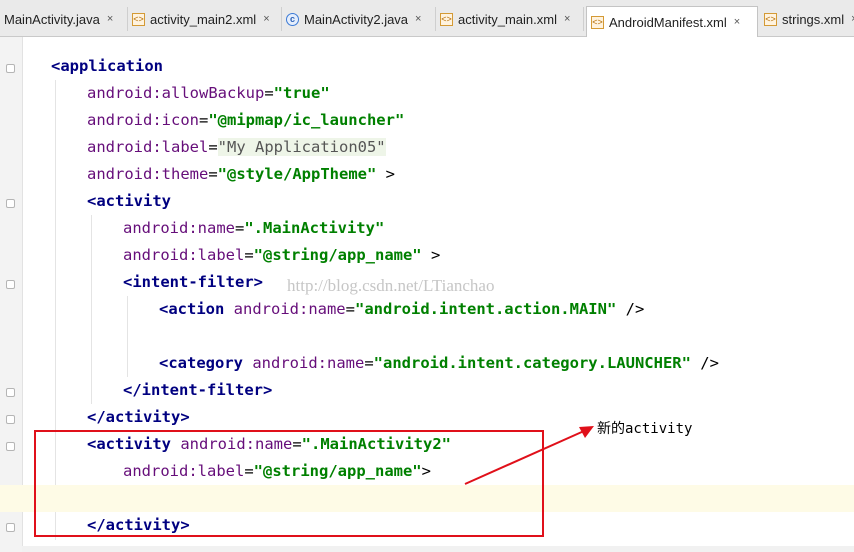 This screenshot has height=552, width=854. What do you see at coordinates (438, 549) in the screenshot?
I see `horizontal-scrollbar` at bounding box center [438, 549].